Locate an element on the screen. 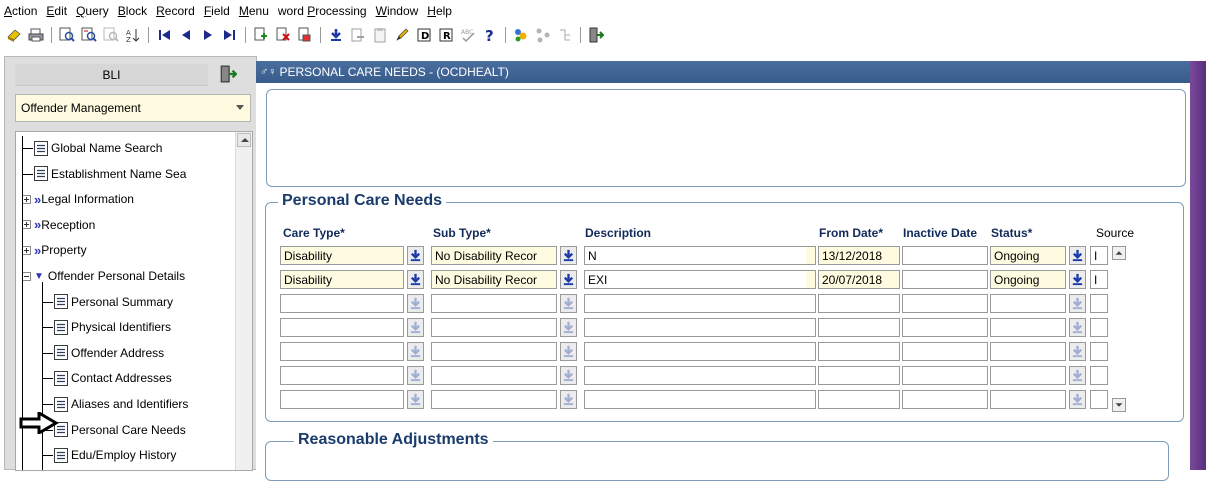 This screenshot has height=481, width=1206. cell-description: N is located at coordinates (700, 255).